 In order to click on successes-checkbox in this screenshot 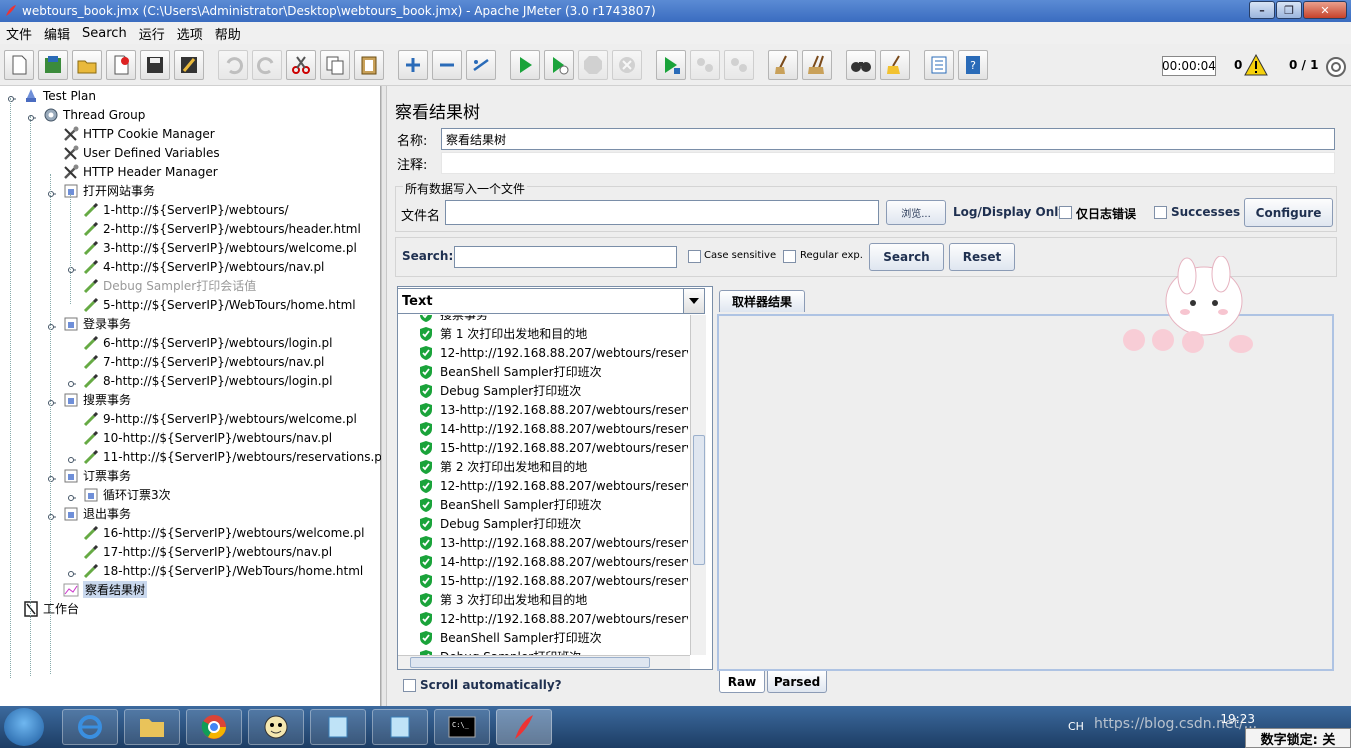, I will do `click(1160, 212)`.